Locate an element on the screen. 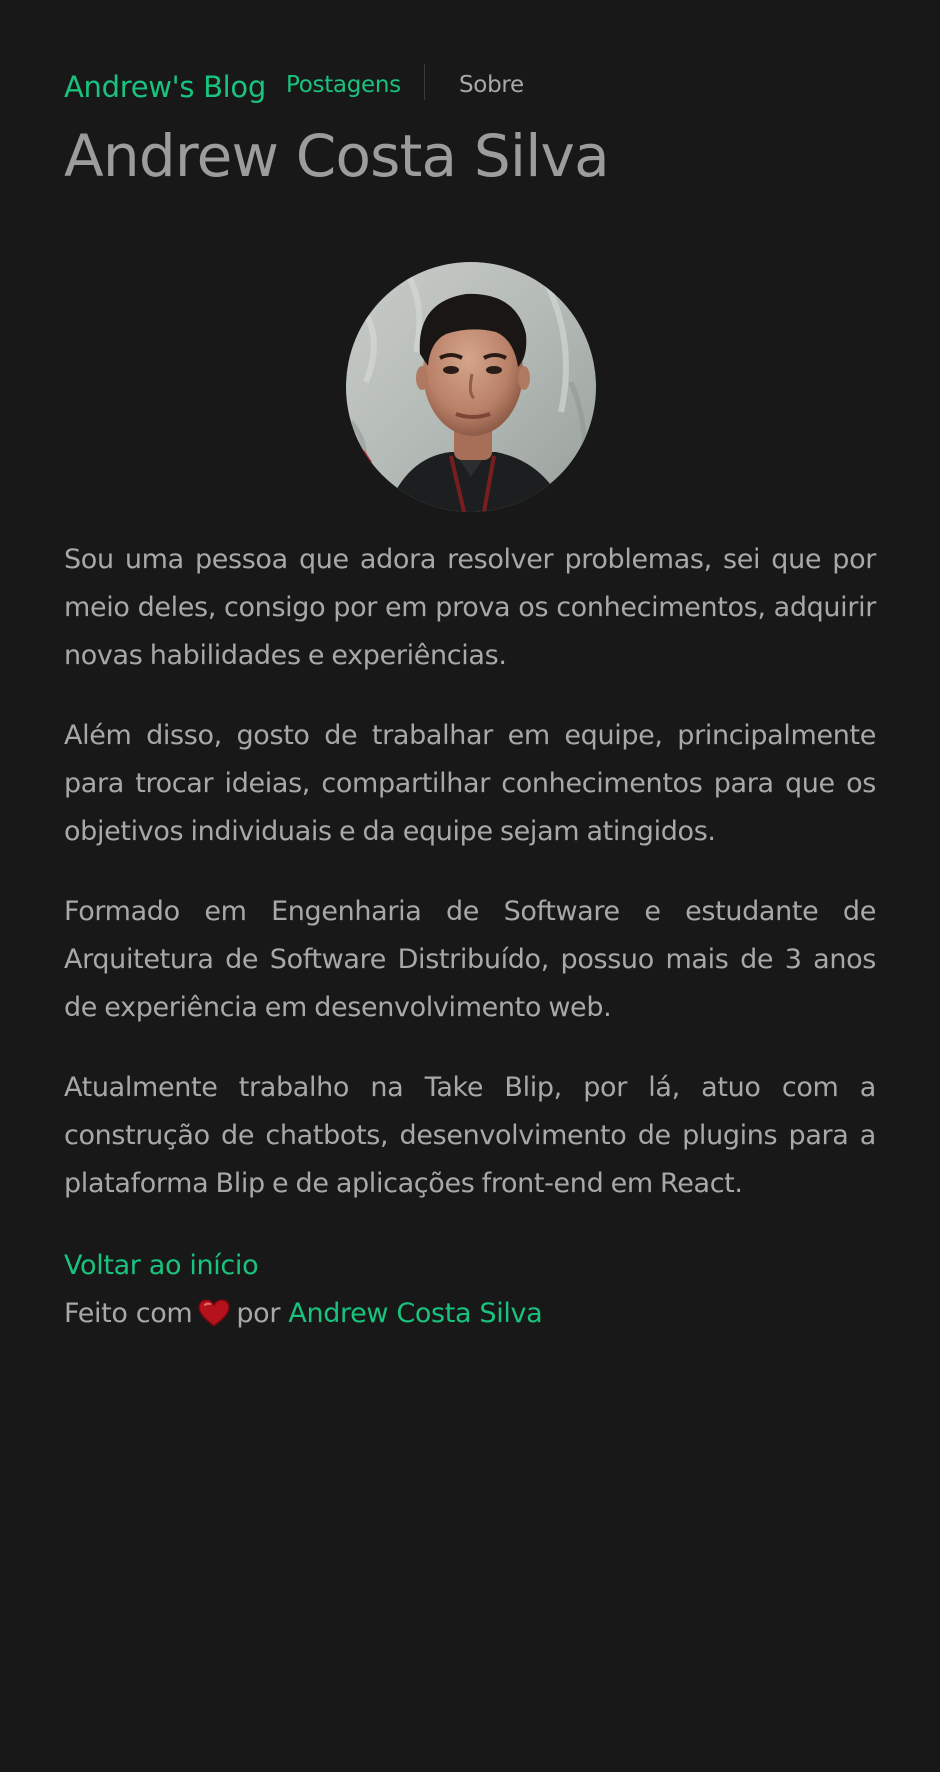  brand-link: Andrew's Blog is located at coordinates (165, 87).